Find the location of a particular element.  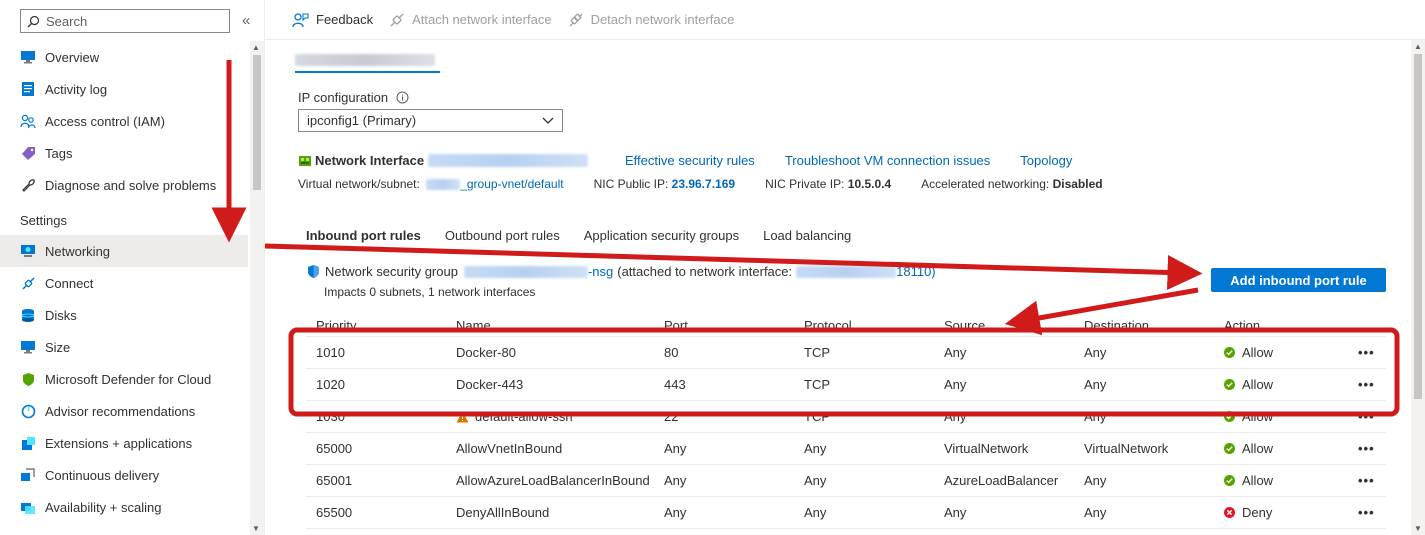

monitor-icon is located at coordinates (28, 57).